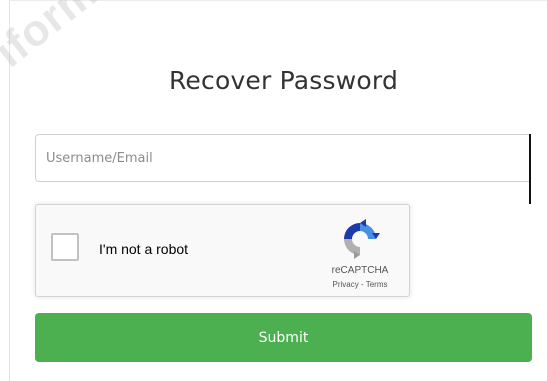 The image size is (547, 381). I want to click on username-email-input, so click(282, 158).